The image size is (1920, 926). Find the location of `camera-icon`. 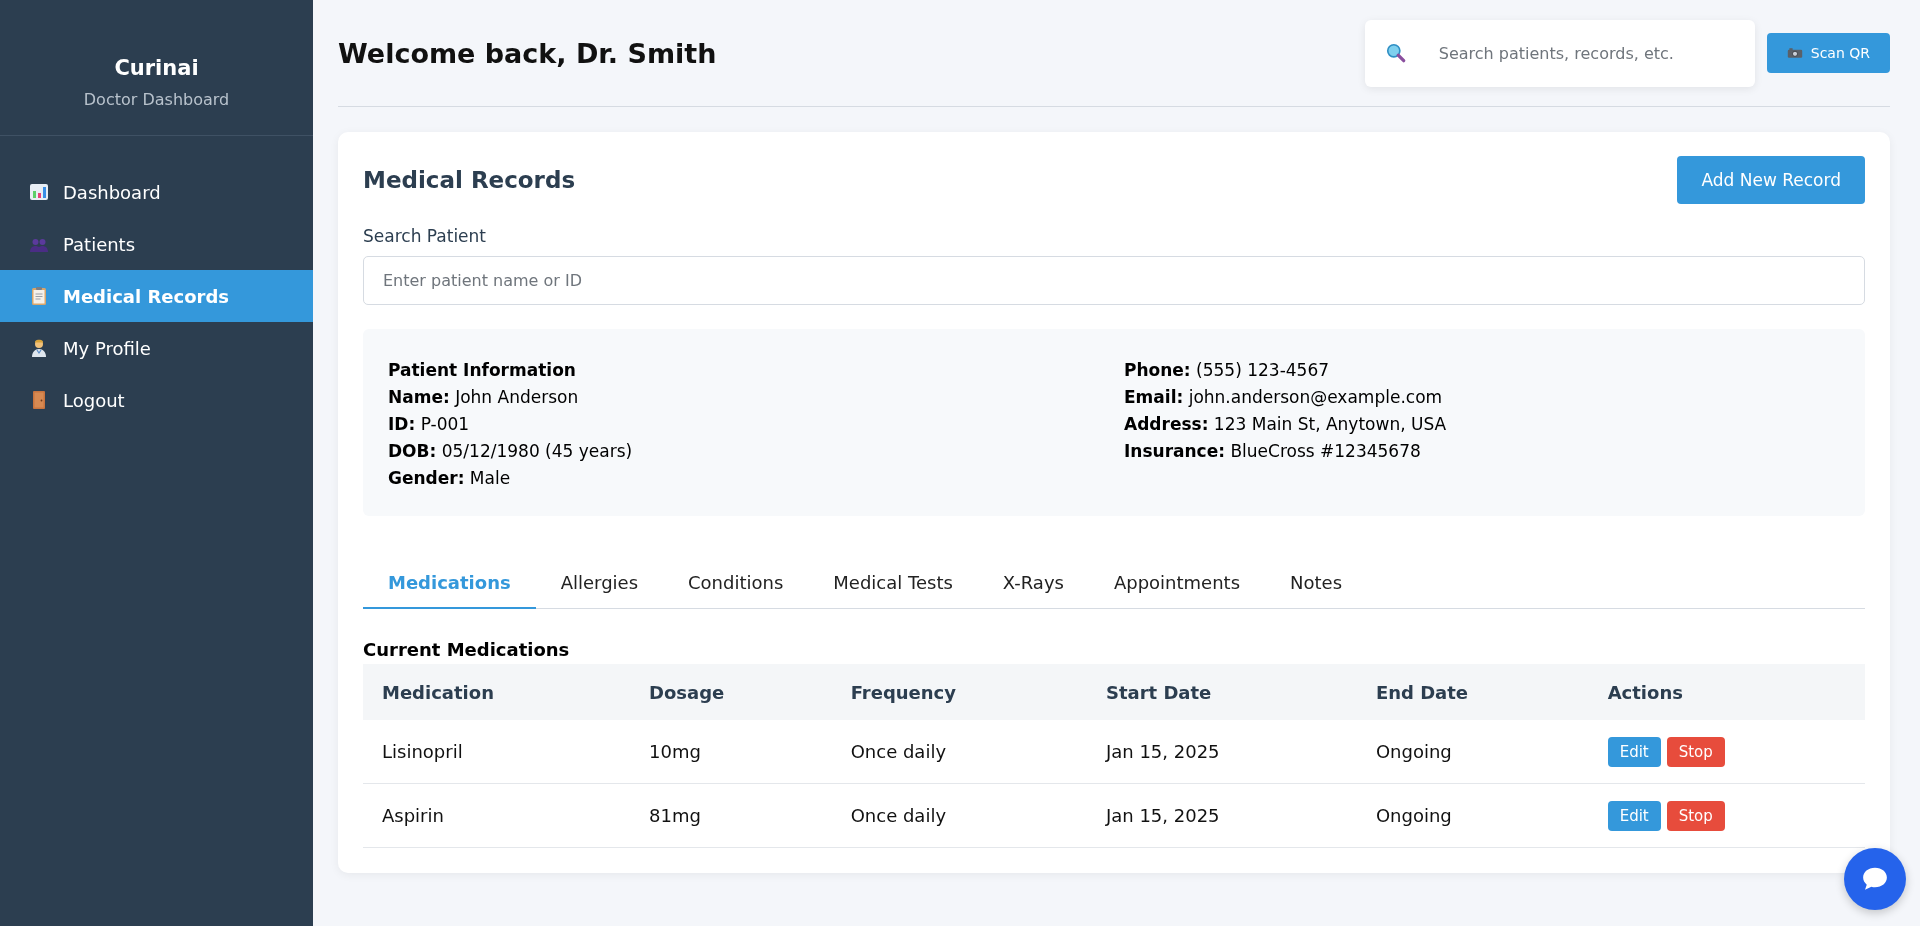

camera-icon is located at coordinates (1794, 53).